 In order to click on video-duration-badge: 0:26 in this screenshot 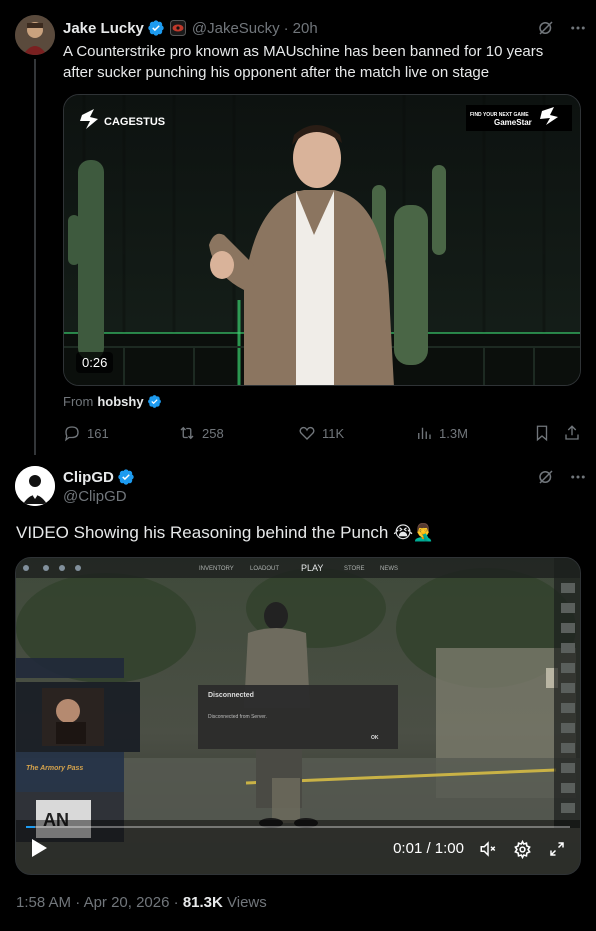, I will do `click(95, 362)`.